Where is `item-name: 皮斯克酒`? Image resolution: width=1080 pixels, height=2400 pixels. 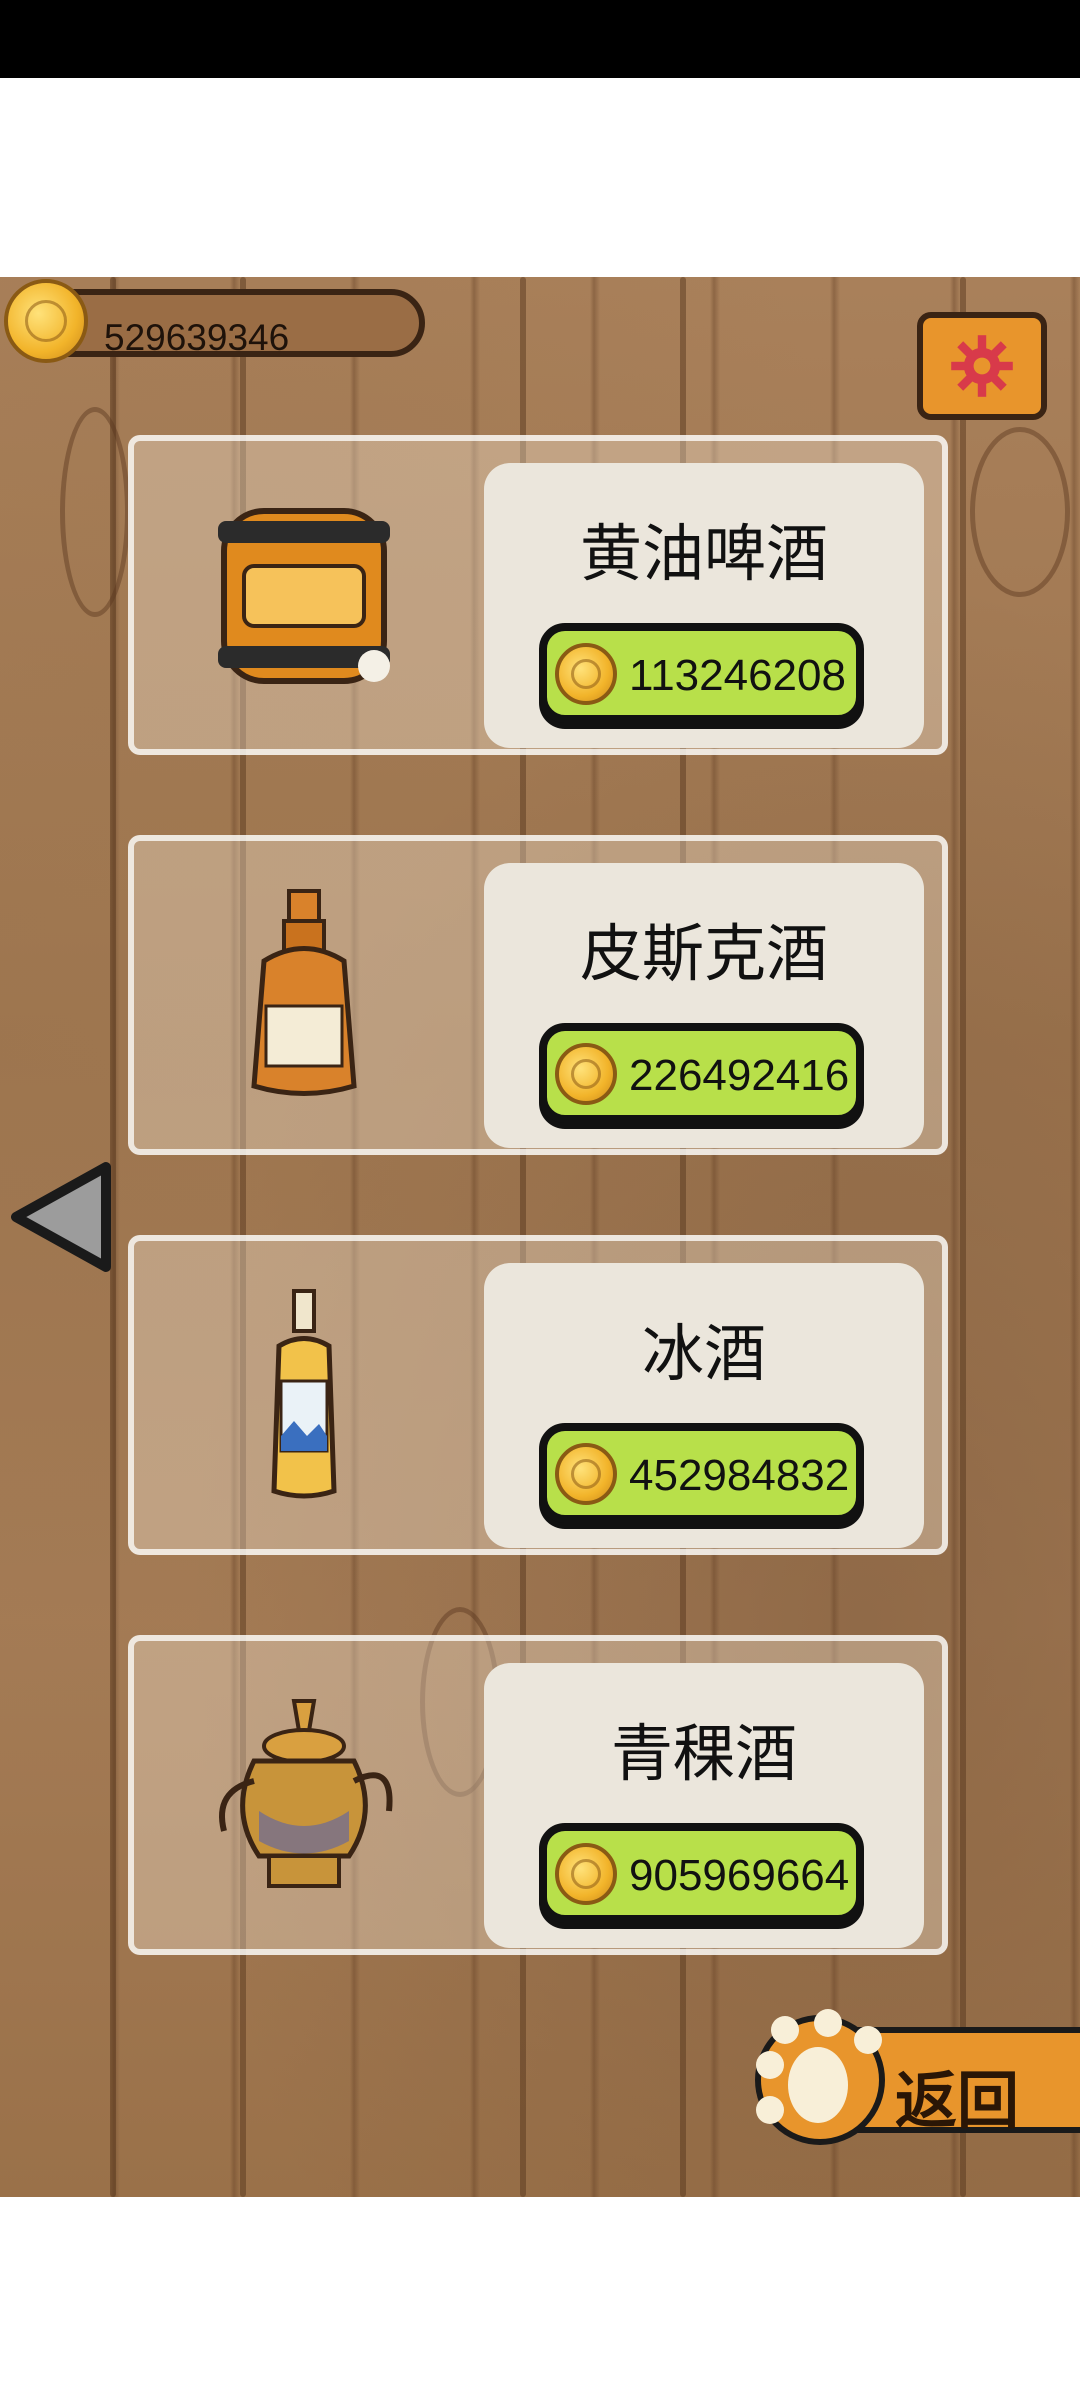 item-name: 皮斯克酒 is located at coordinates (703, 954).